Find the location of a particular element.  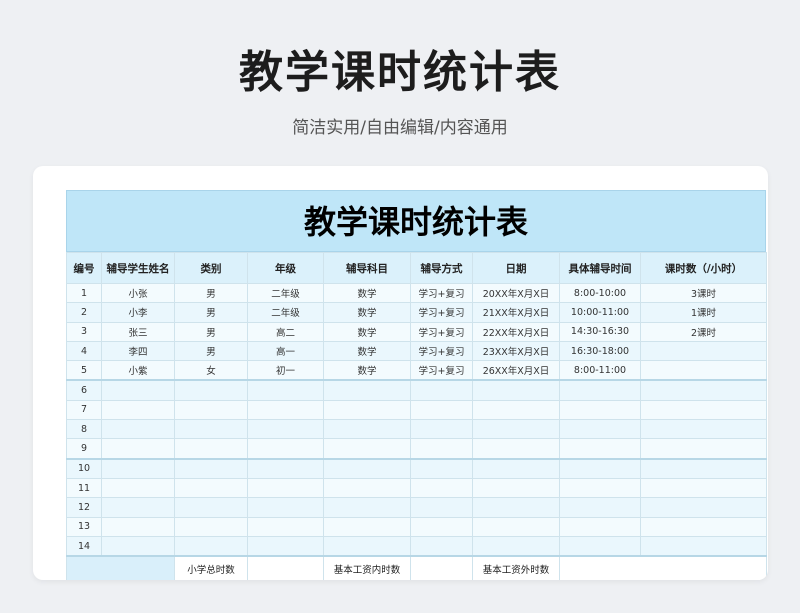

date-cell: 20XX年X月X日 is located at coordinates (516, 293).